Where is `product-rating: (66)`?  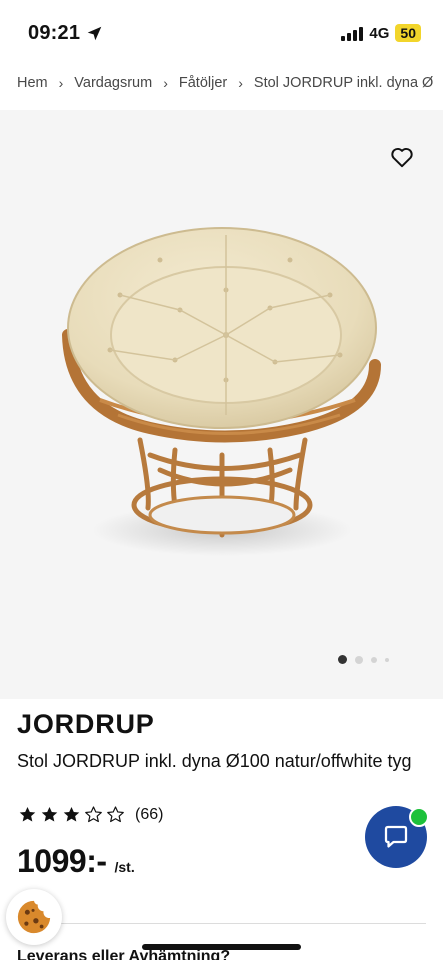
product-rating: (66) is located at coordinates (90, 814).